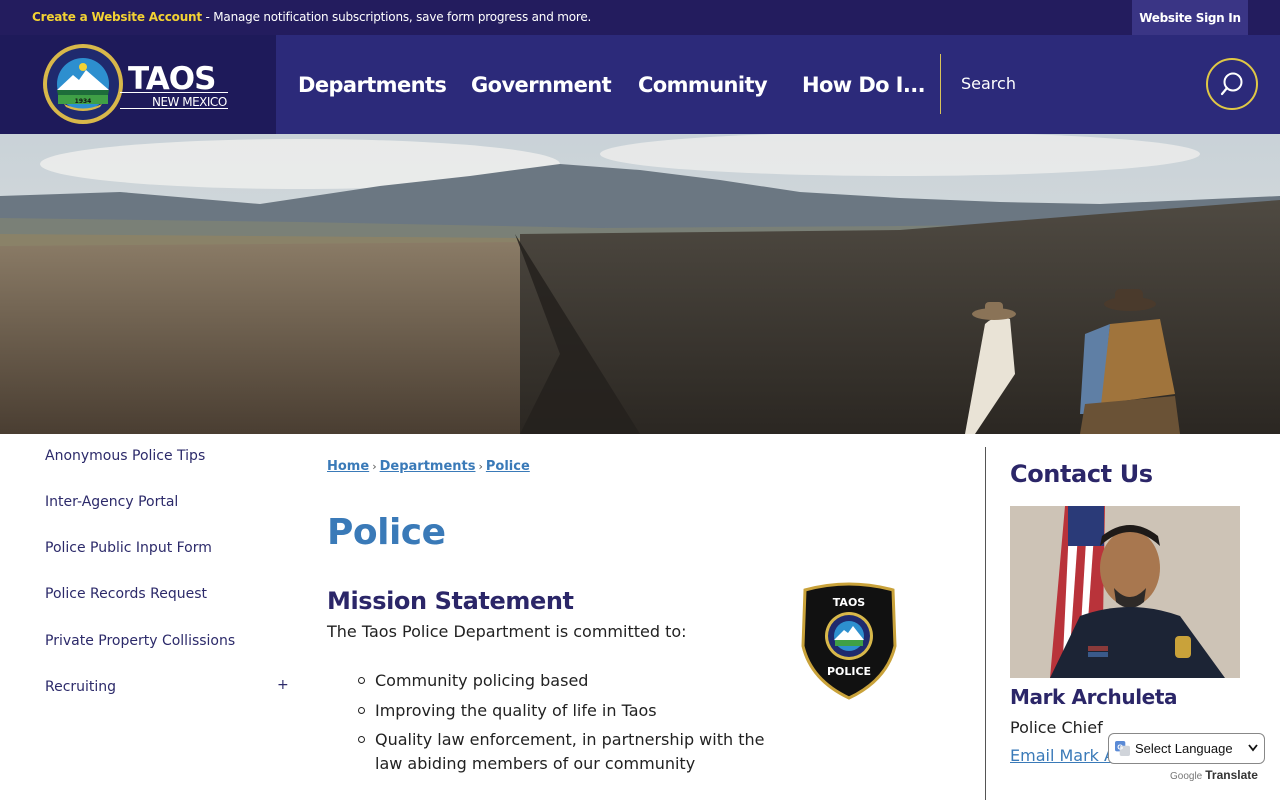 The image size is (1280, 800). I want to click on breadcrumb: Home › Departments › Police, so click(428, 466).